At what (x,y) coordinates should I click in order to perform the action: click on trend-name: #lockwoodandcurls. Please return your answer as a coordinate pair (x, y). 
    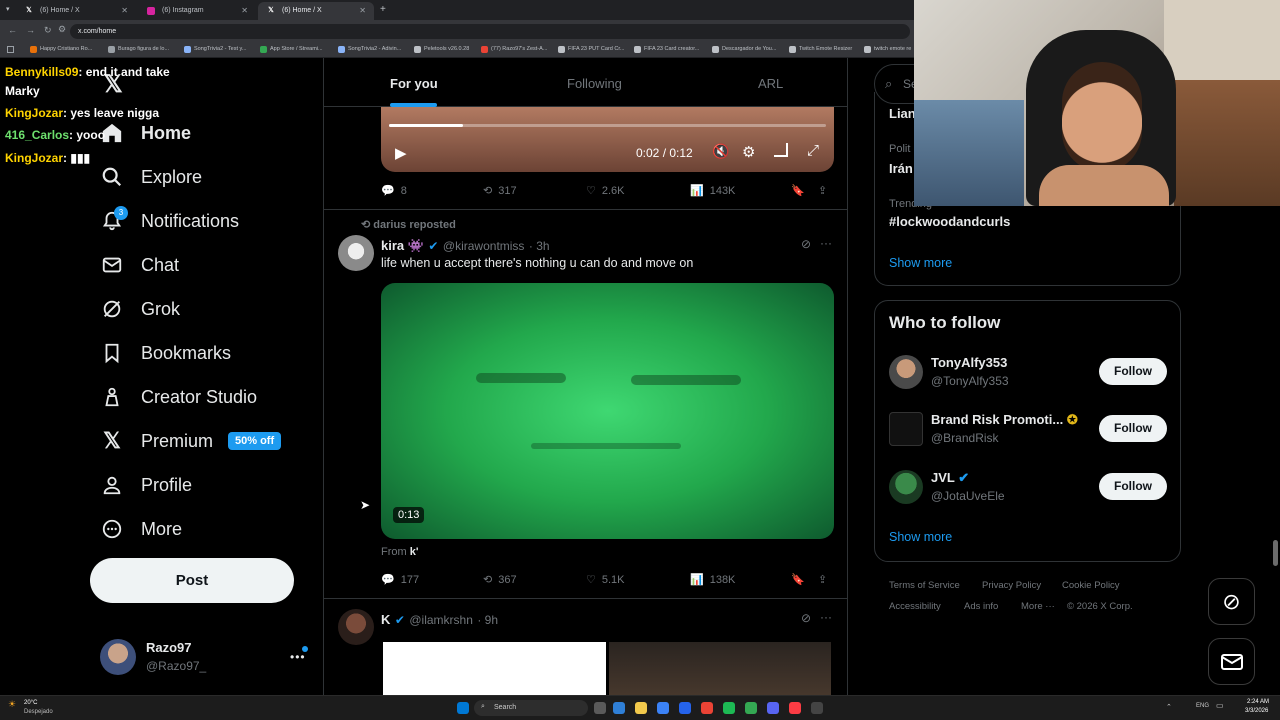
    Looking at the image, I should click on (949, 221).